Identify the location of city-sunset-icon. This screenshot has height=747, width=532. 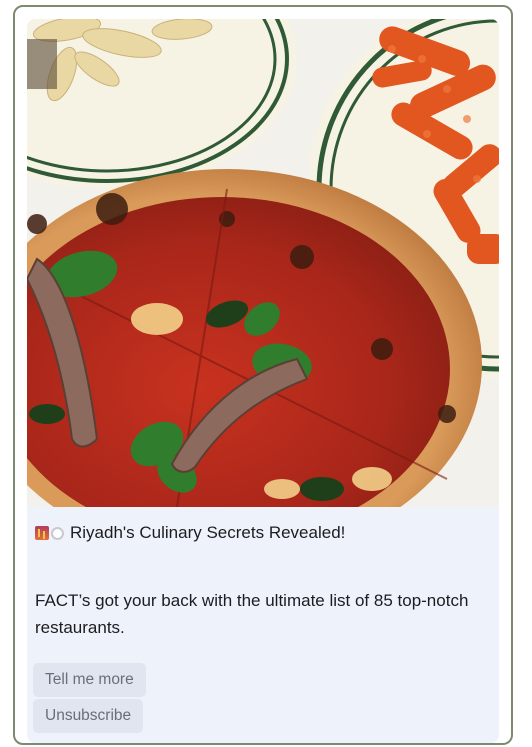
(42, 533).